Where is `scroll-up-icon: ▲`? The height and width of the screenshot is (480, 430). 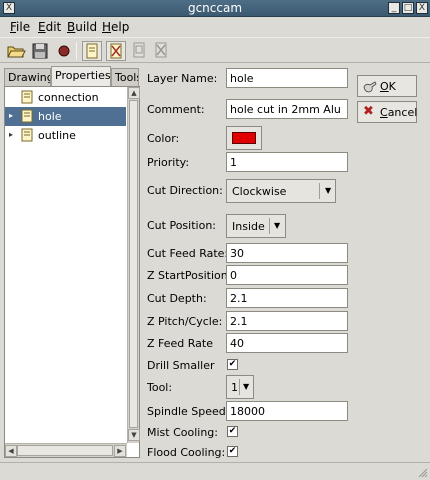 scroll-up-icon: ▲ is located at coordinates (134, 93).